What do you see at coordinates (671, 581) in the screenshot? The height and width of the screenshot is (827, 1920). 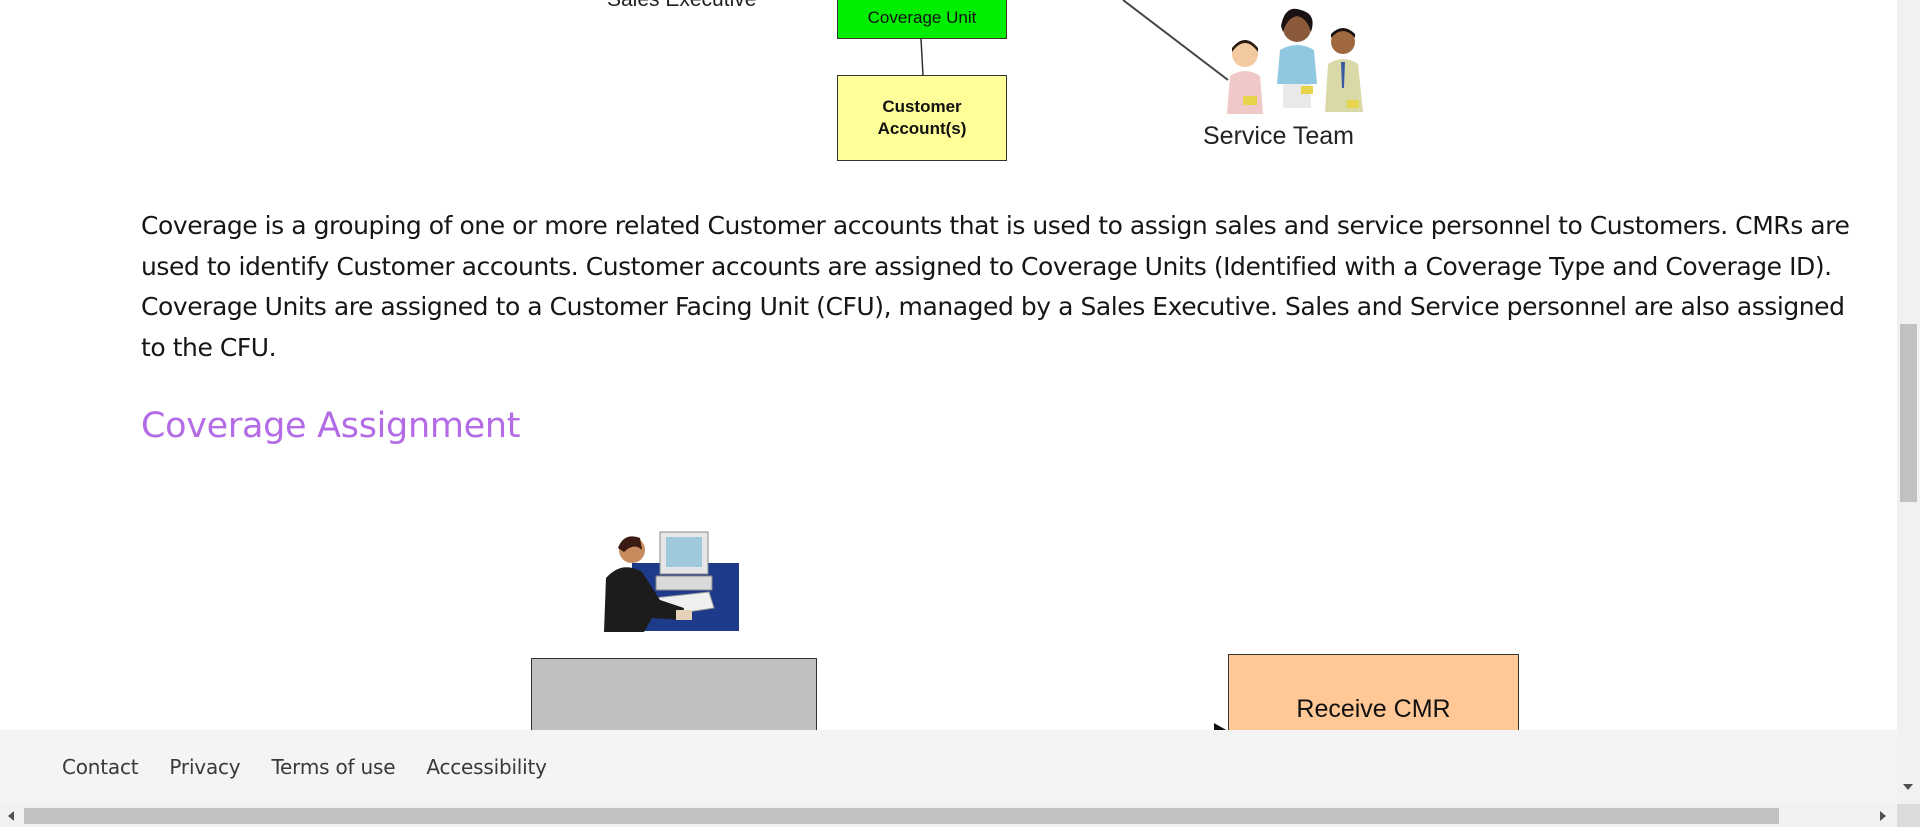 I see `computer-user-icon` at bounding box center [671, 581].